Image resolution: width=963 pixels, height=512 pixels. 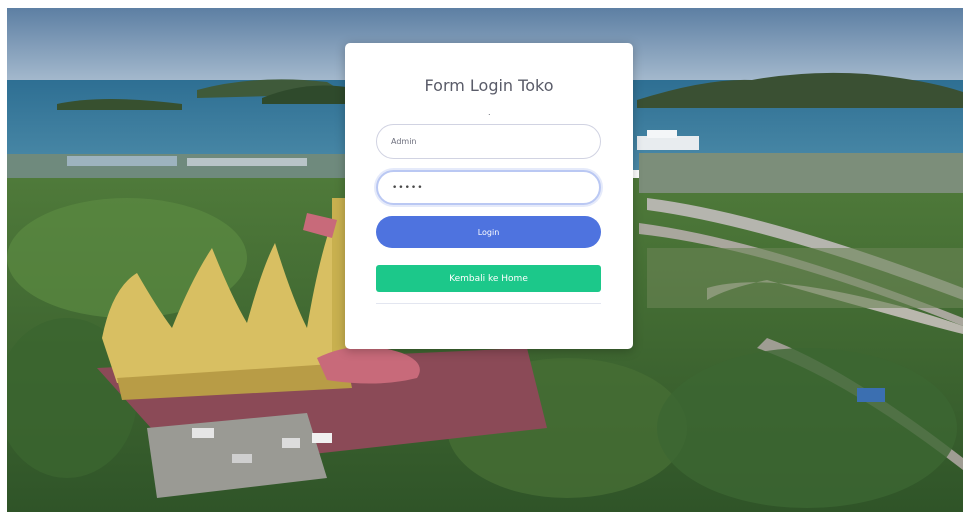 I want to click on form-title: Form Login Toko, so click(x=489, y=85).